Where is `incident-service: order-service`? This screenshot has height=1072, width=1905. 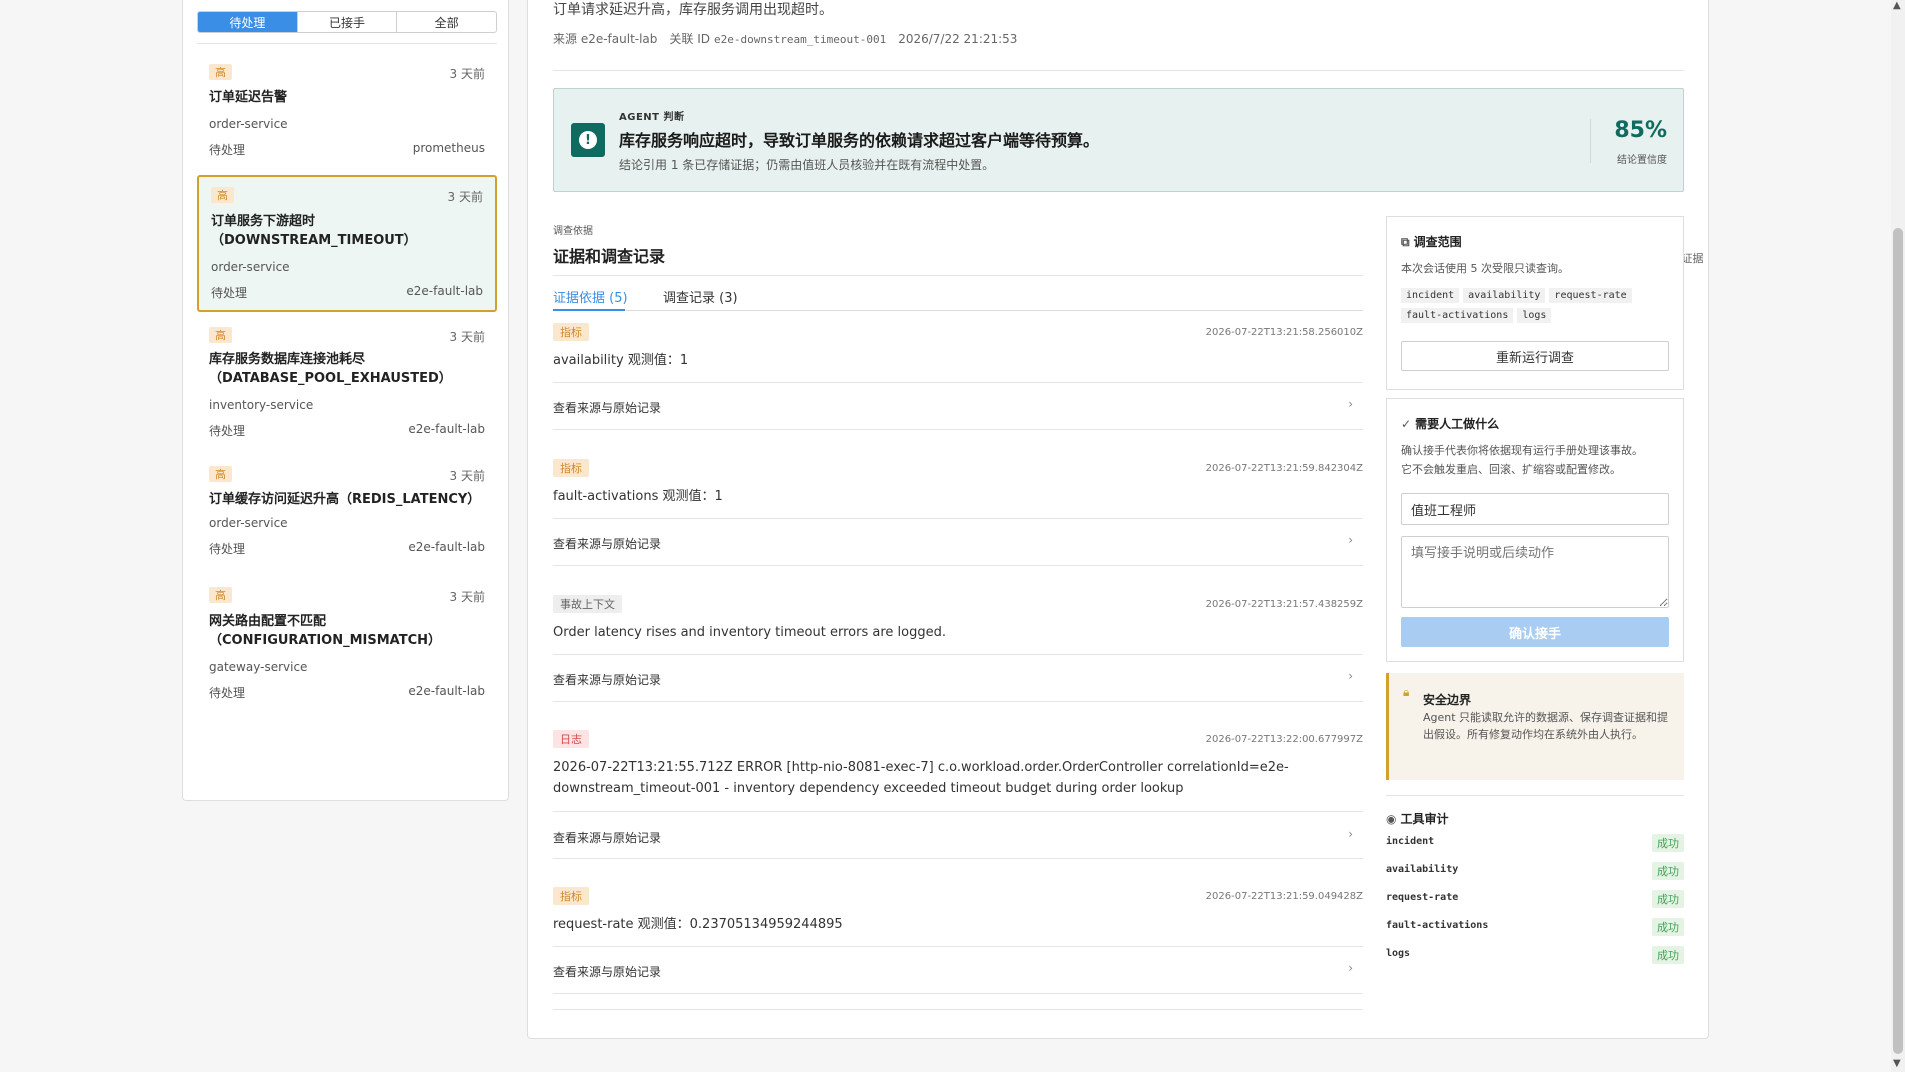 incident-service: order-service is located at coordinates (248, 523).